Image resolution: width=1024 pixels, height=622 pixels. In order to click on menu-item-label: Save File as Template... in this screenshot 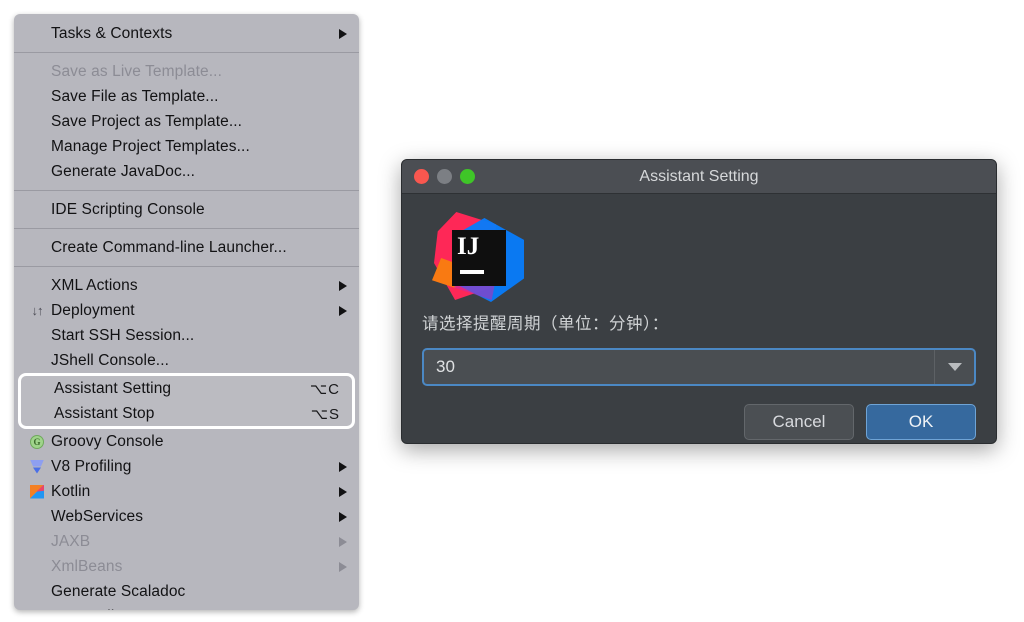, I will do `click(135, 96)`.